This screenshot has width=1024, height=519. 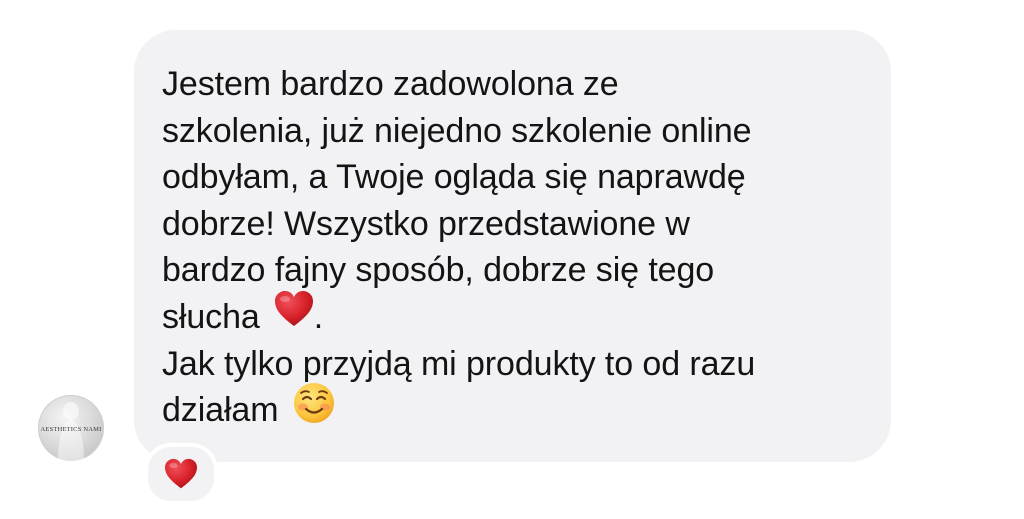 I want to click on message-line: odbyłam, a Twoje ogląda się naprawdę, so click(x=454, y=177).